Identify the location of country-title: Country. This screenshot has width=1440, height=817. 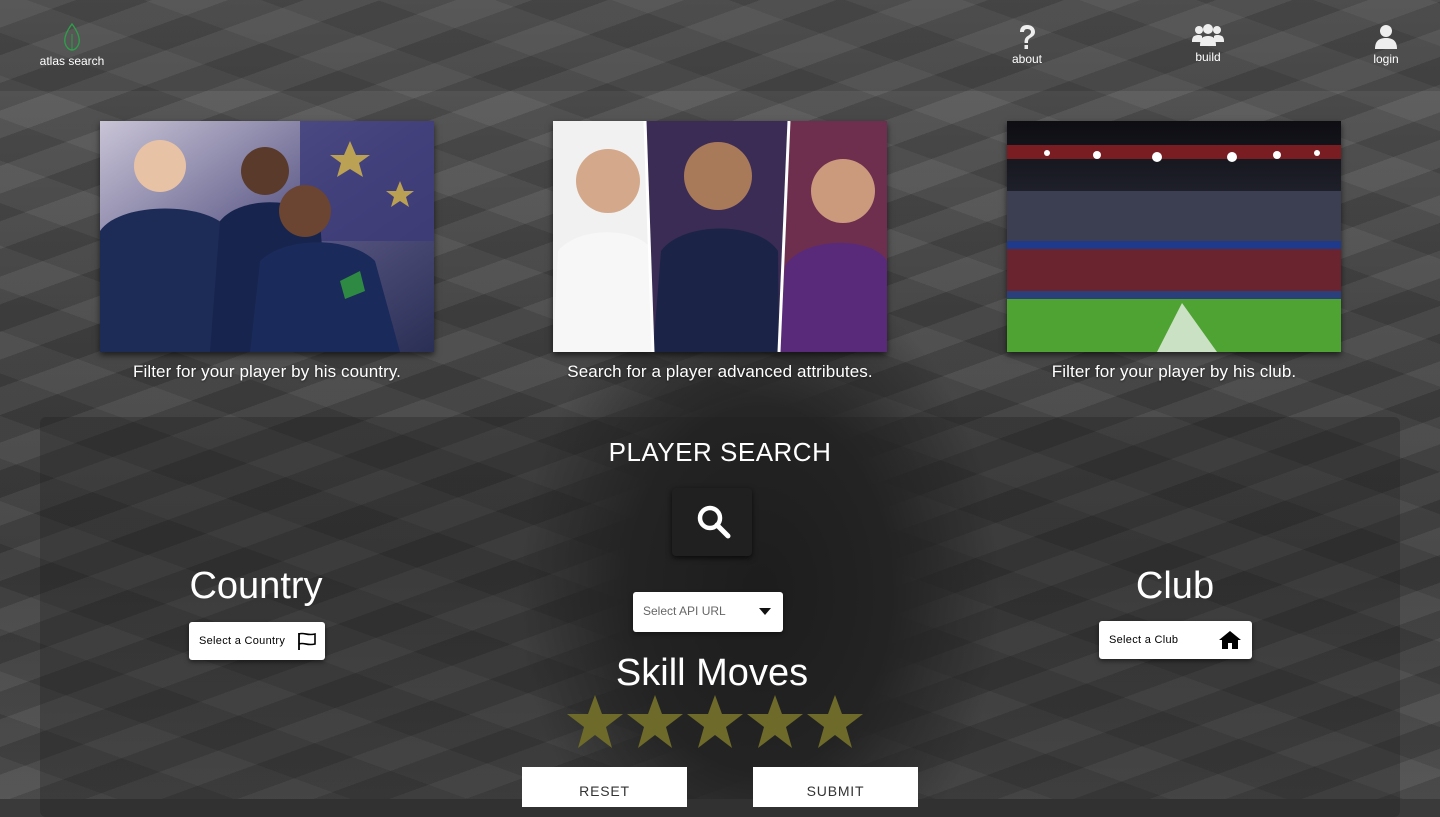
(256, 586).